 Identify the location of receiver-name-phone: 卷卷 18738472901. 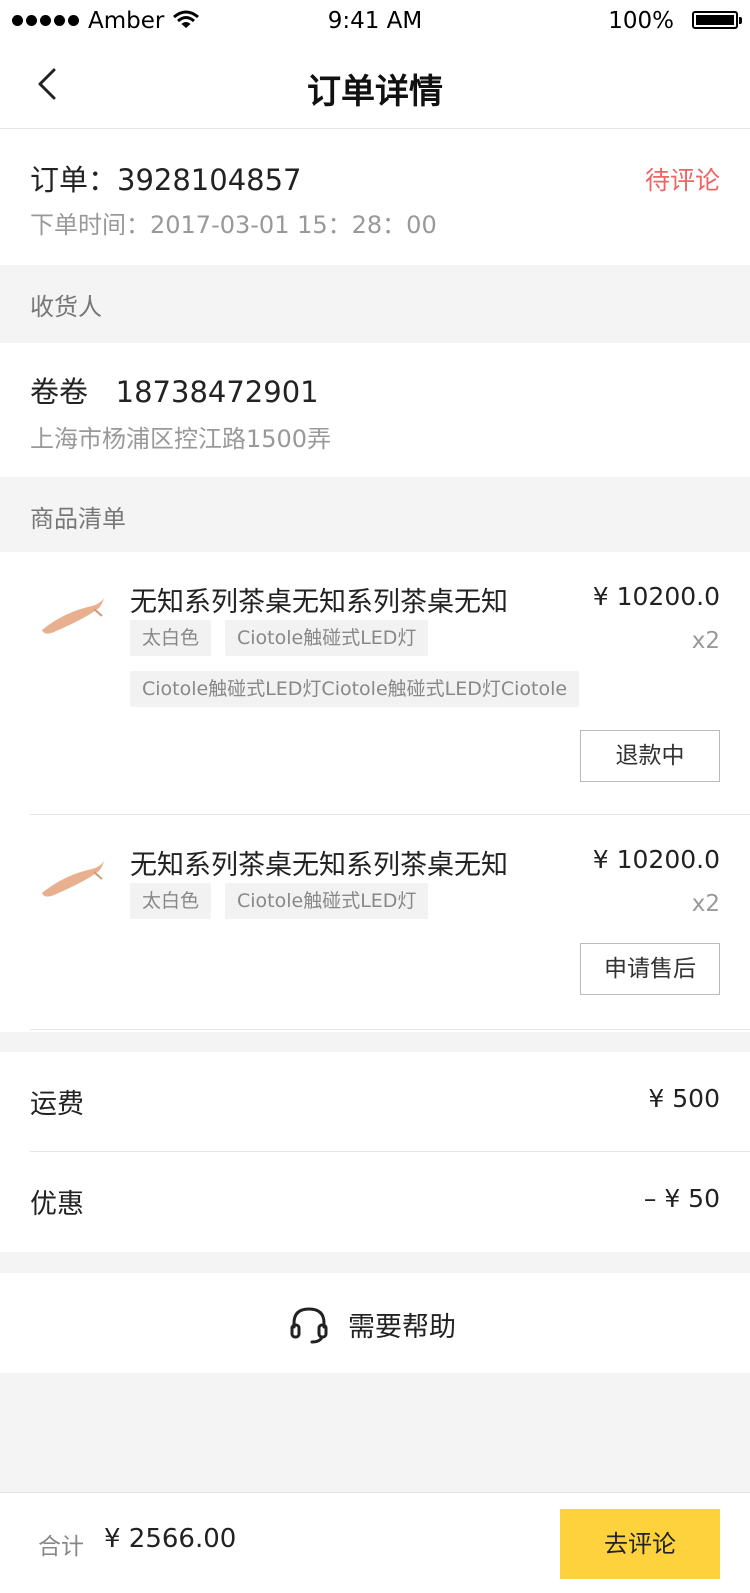
(174, 392).